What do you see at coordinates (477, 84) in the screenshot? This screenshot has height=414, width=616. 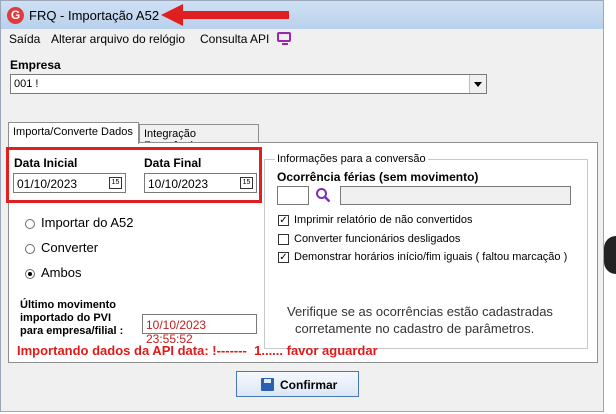 I see `chevron-down-icon` at bounding box center [477, 84].